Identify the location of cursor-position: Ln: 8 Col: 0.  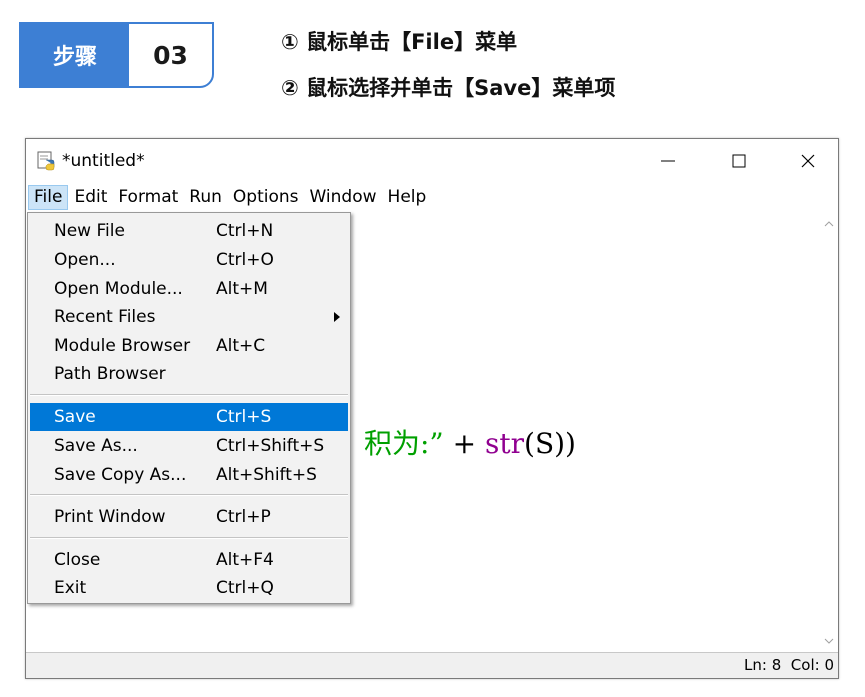
(789, 665).